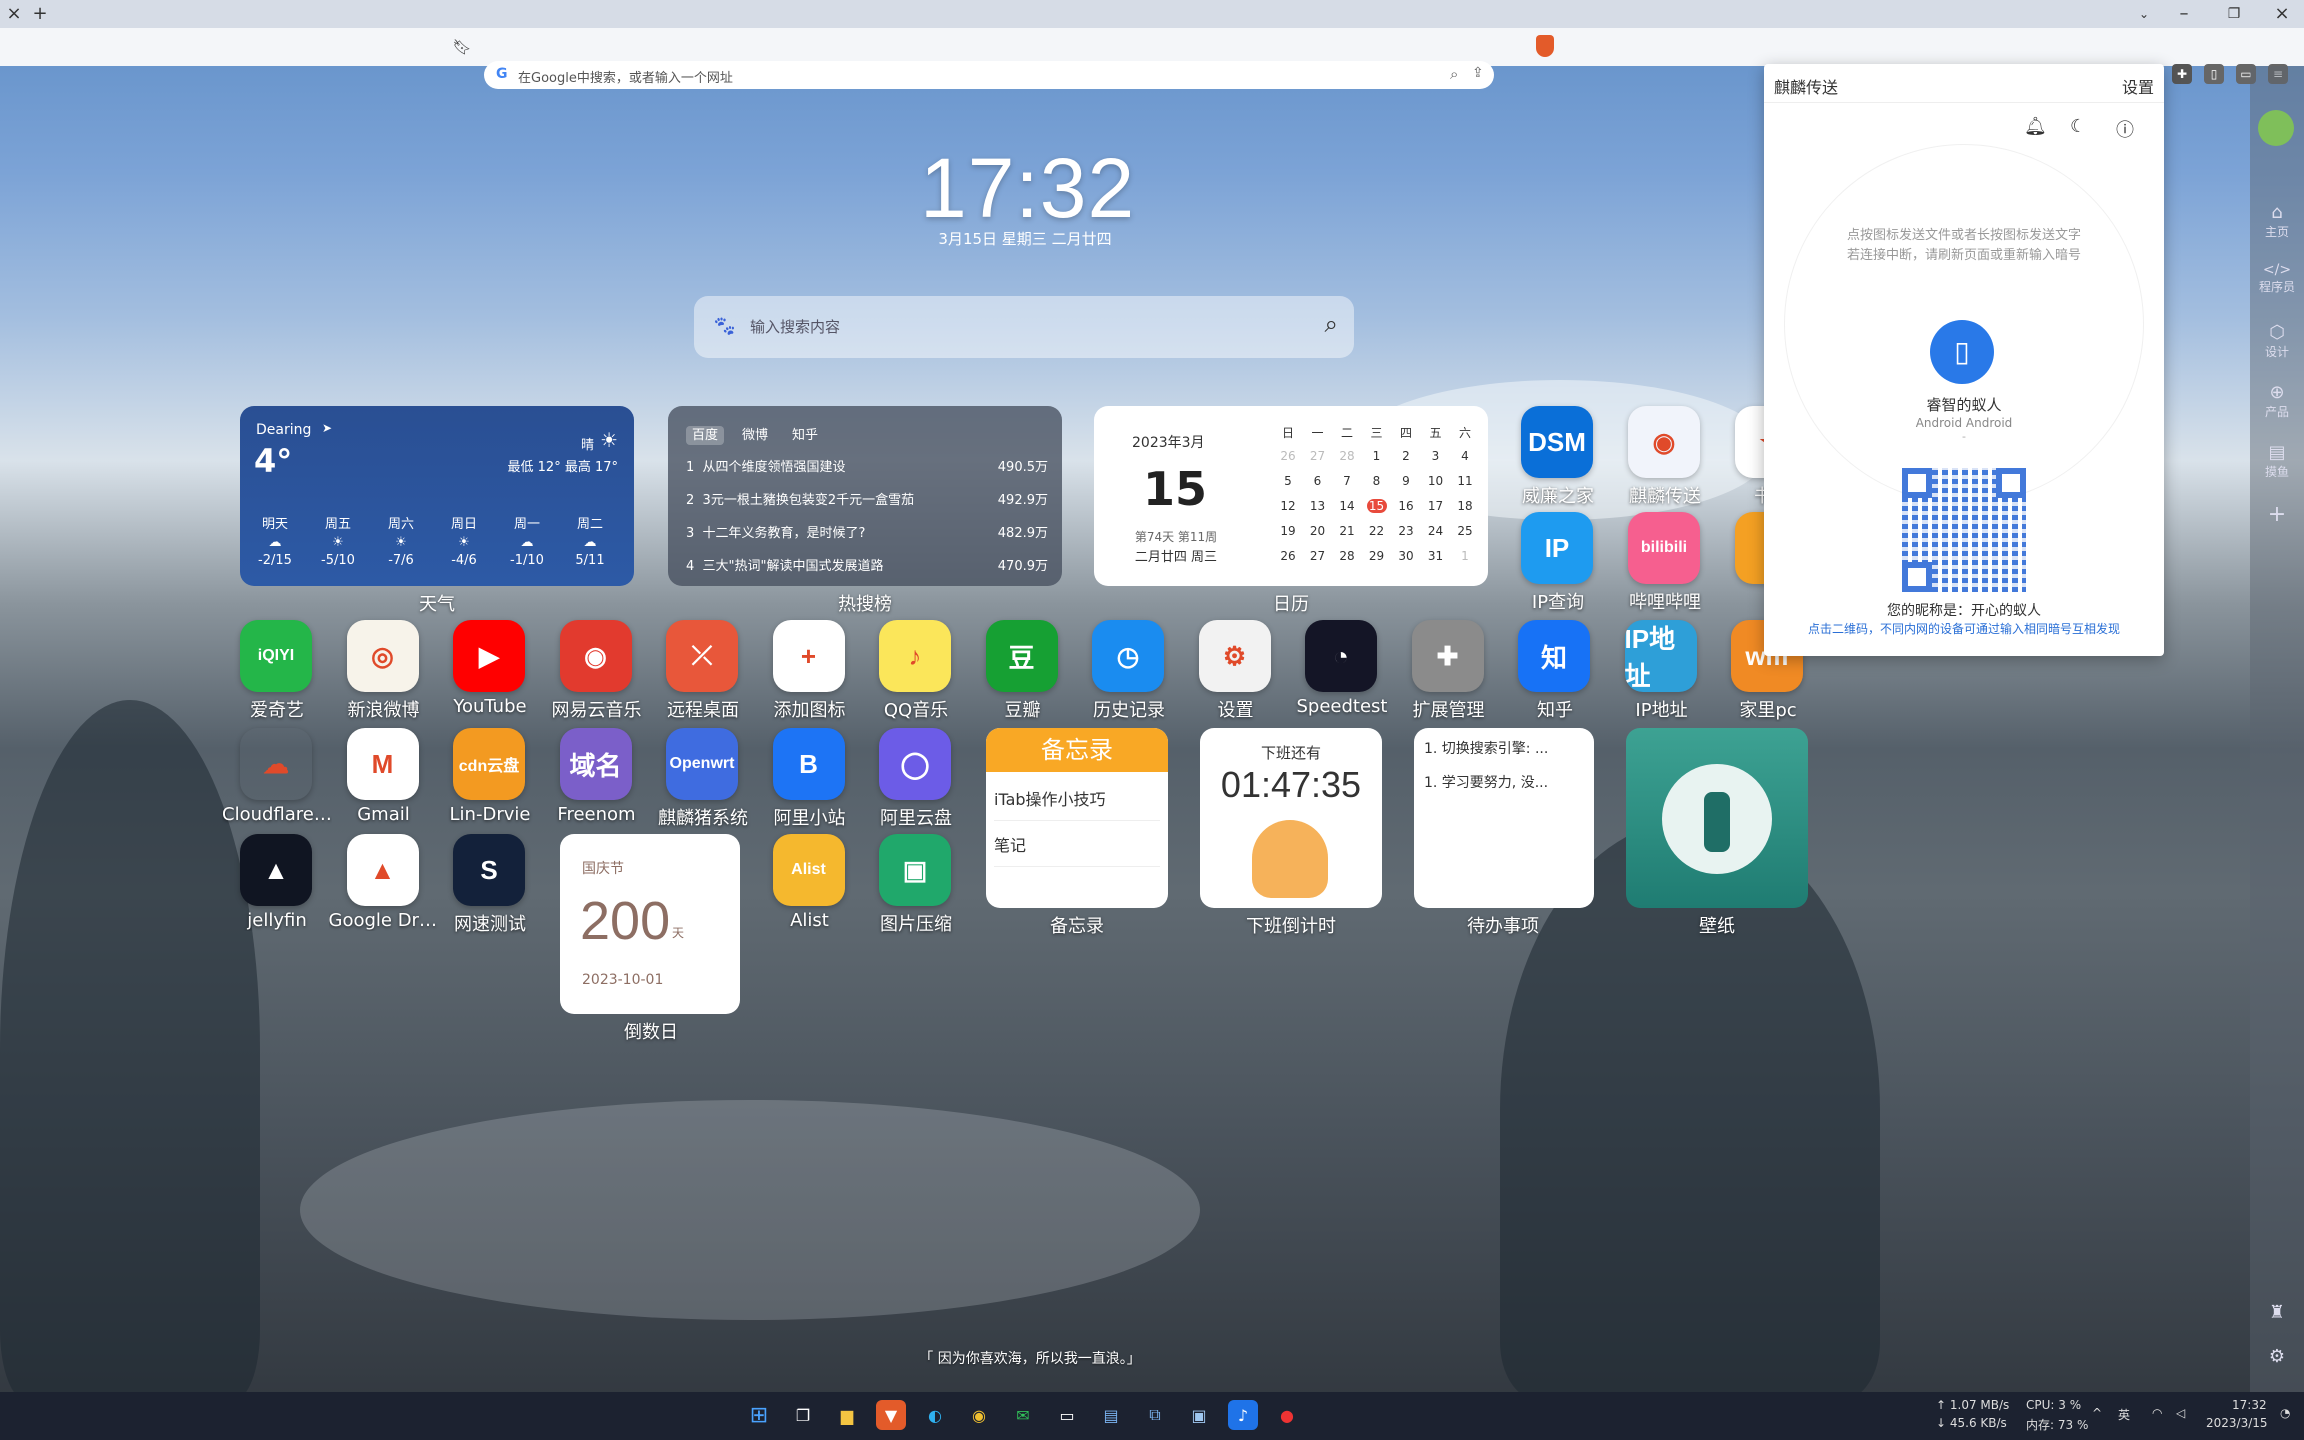 The height and width of the screenshot is (1440, 2304). I want to click on calendar-date: 13, so click(1318, 506).